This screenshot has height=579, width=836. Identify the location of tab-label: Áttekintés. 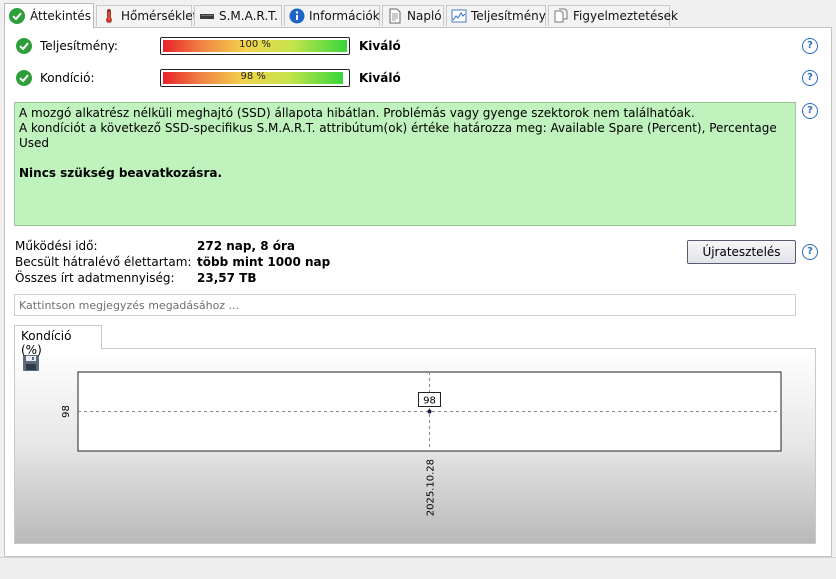
(61, 16).